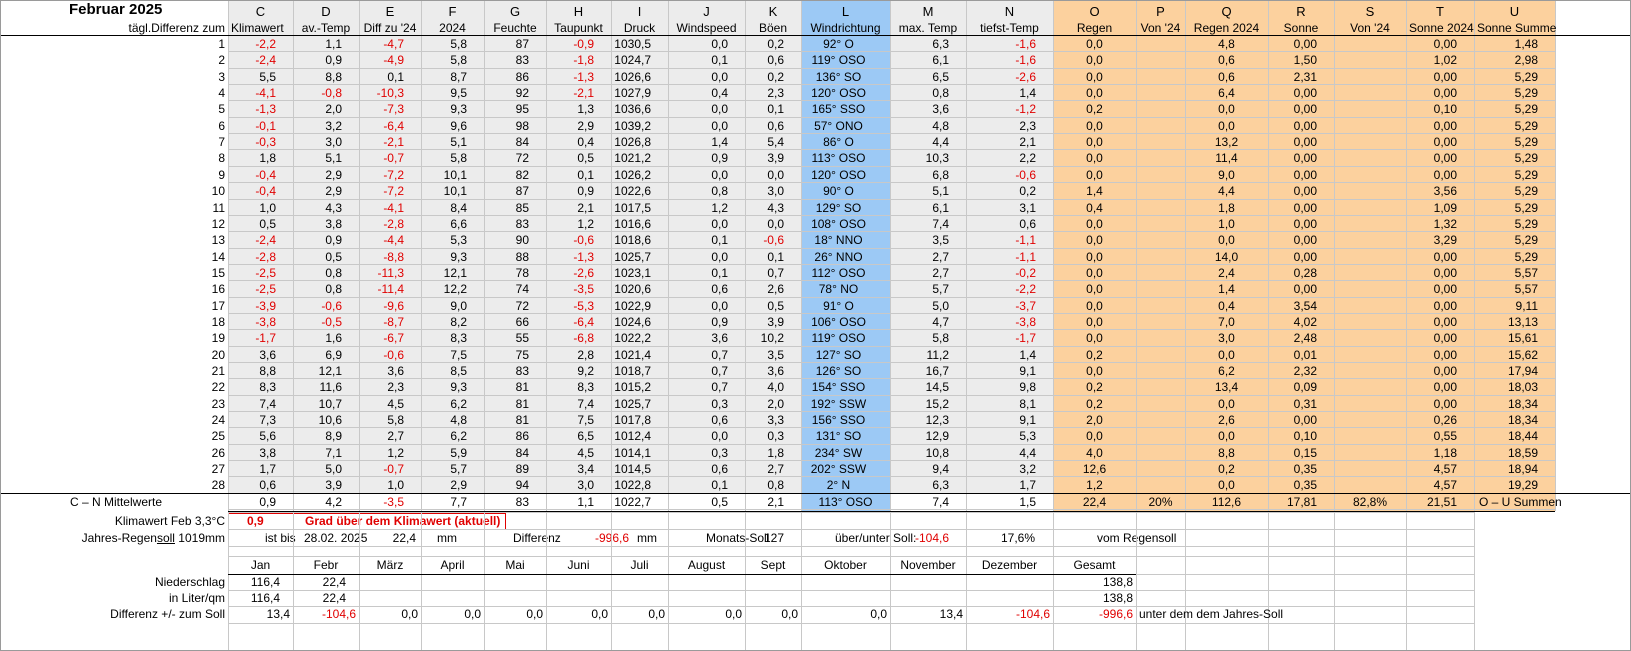 This screenshot has height=651, width=1631. Describe the element at coordinates (921, 240) in the screenshot. I see `table-cell: 3,5` at that location.